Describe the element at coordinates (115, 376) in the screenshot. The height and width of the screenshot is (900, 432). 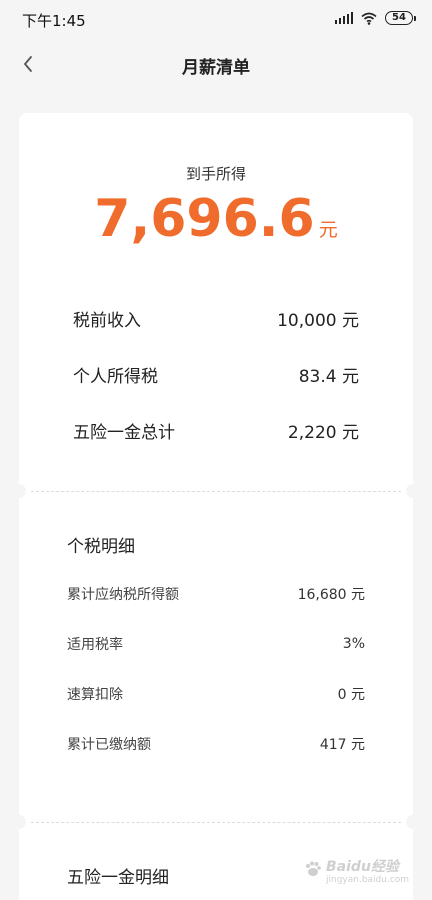
I see `summary-row-label: 个人所得税` at that location.